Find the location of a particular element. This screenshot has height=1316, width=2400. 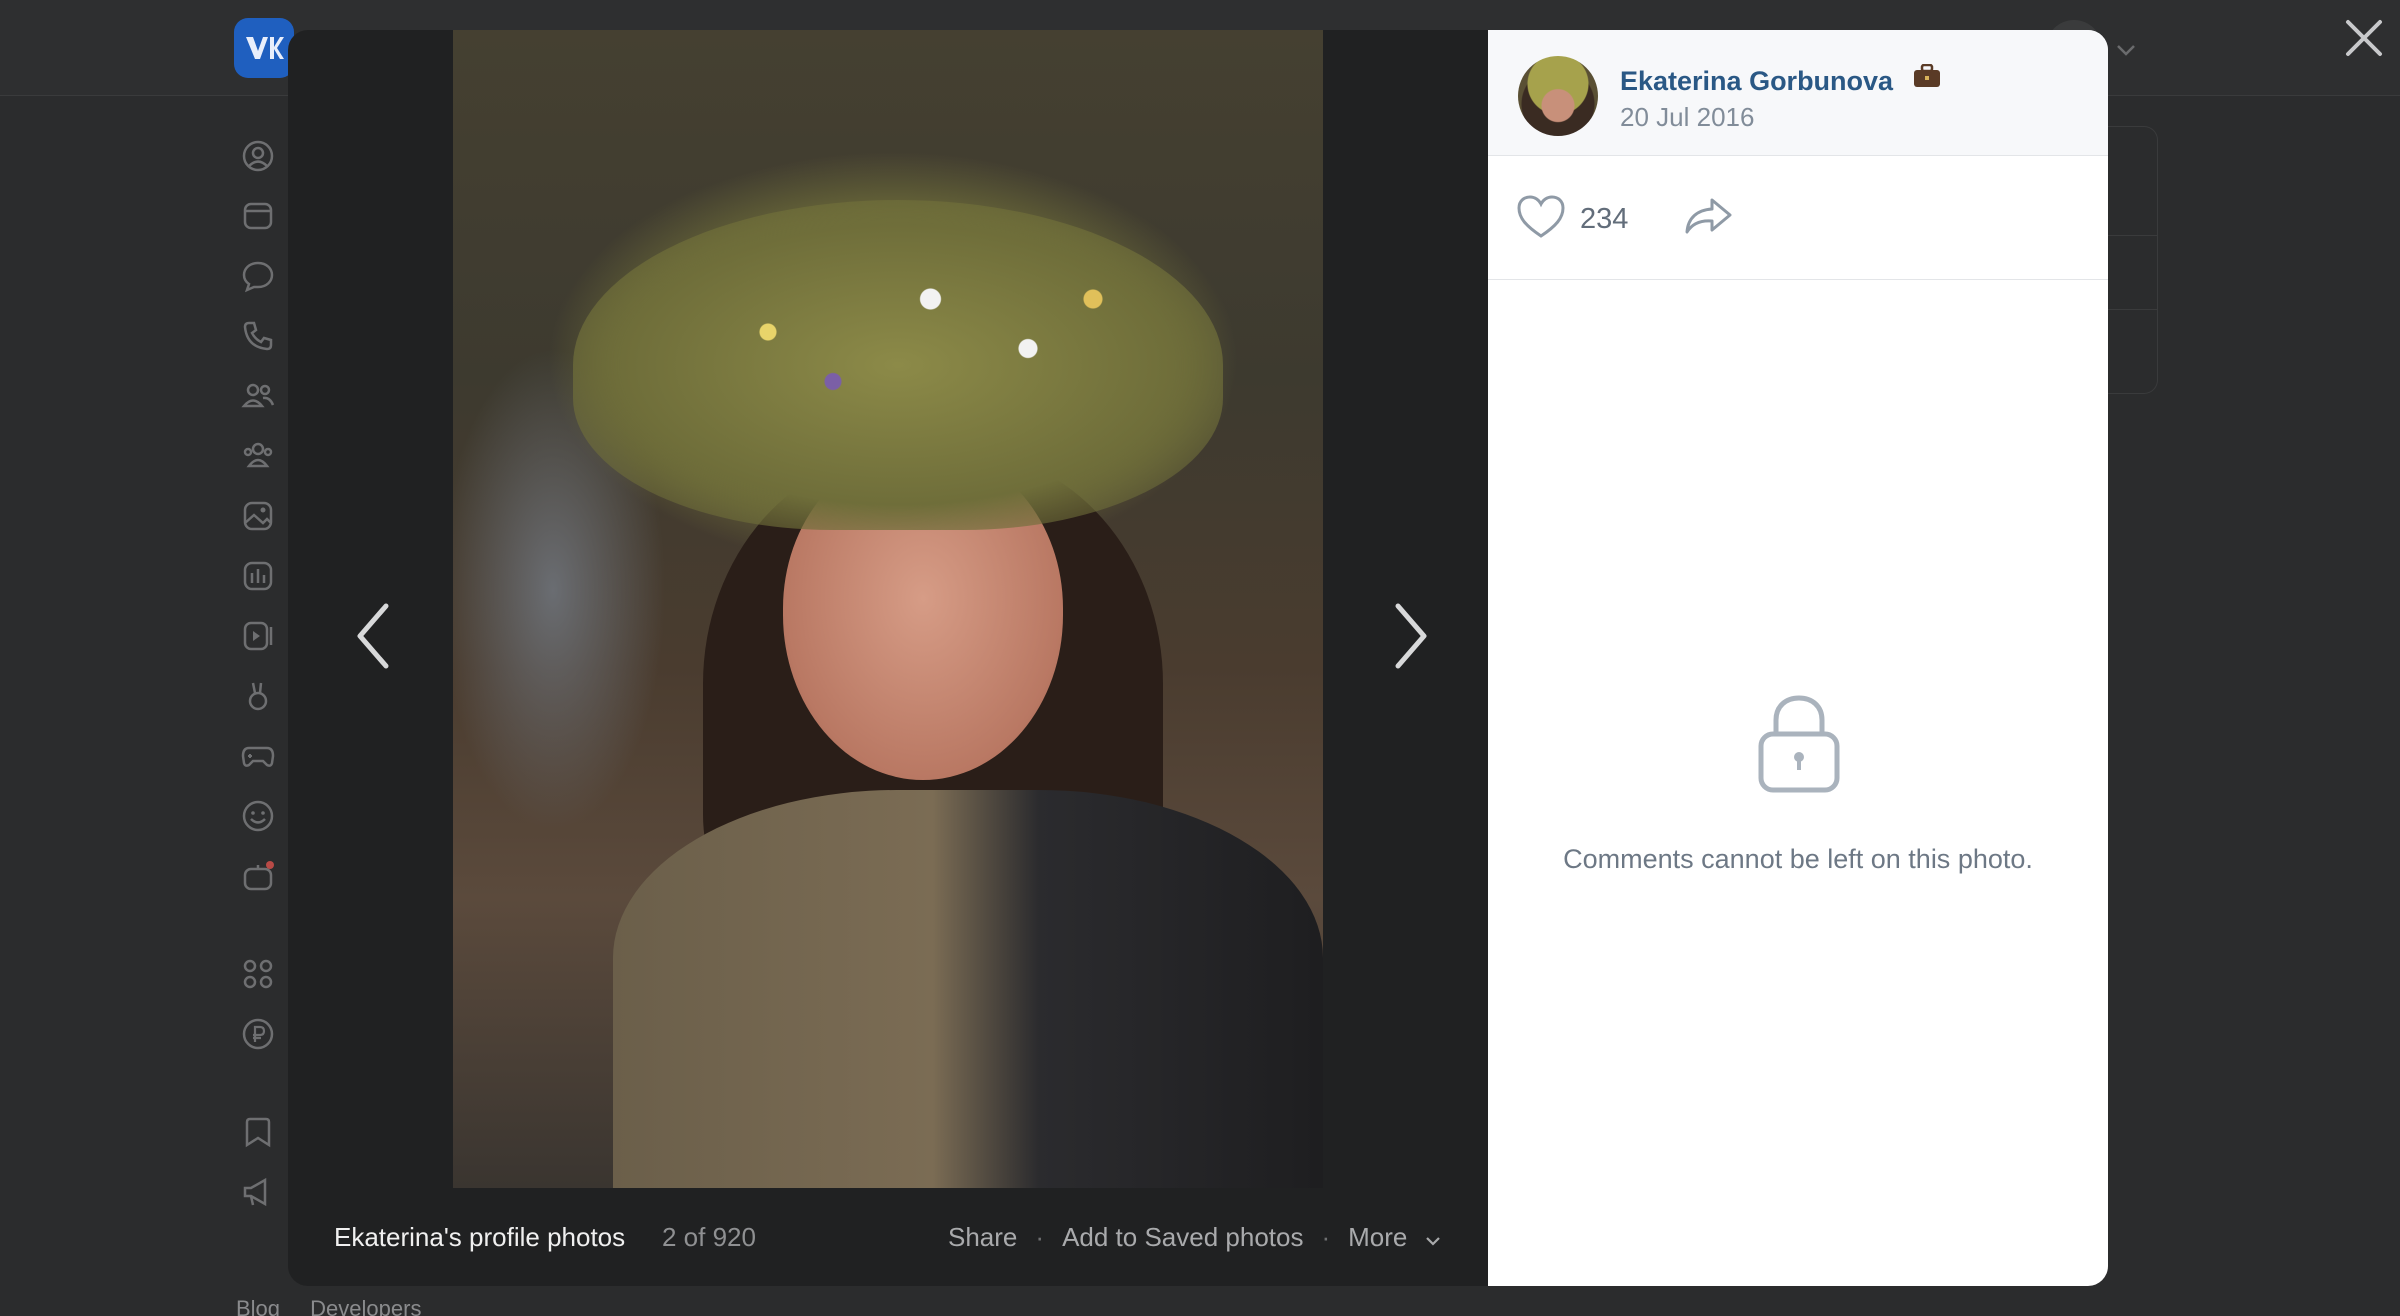

photo-actions: 234 is located at coordinates (1798, 218).